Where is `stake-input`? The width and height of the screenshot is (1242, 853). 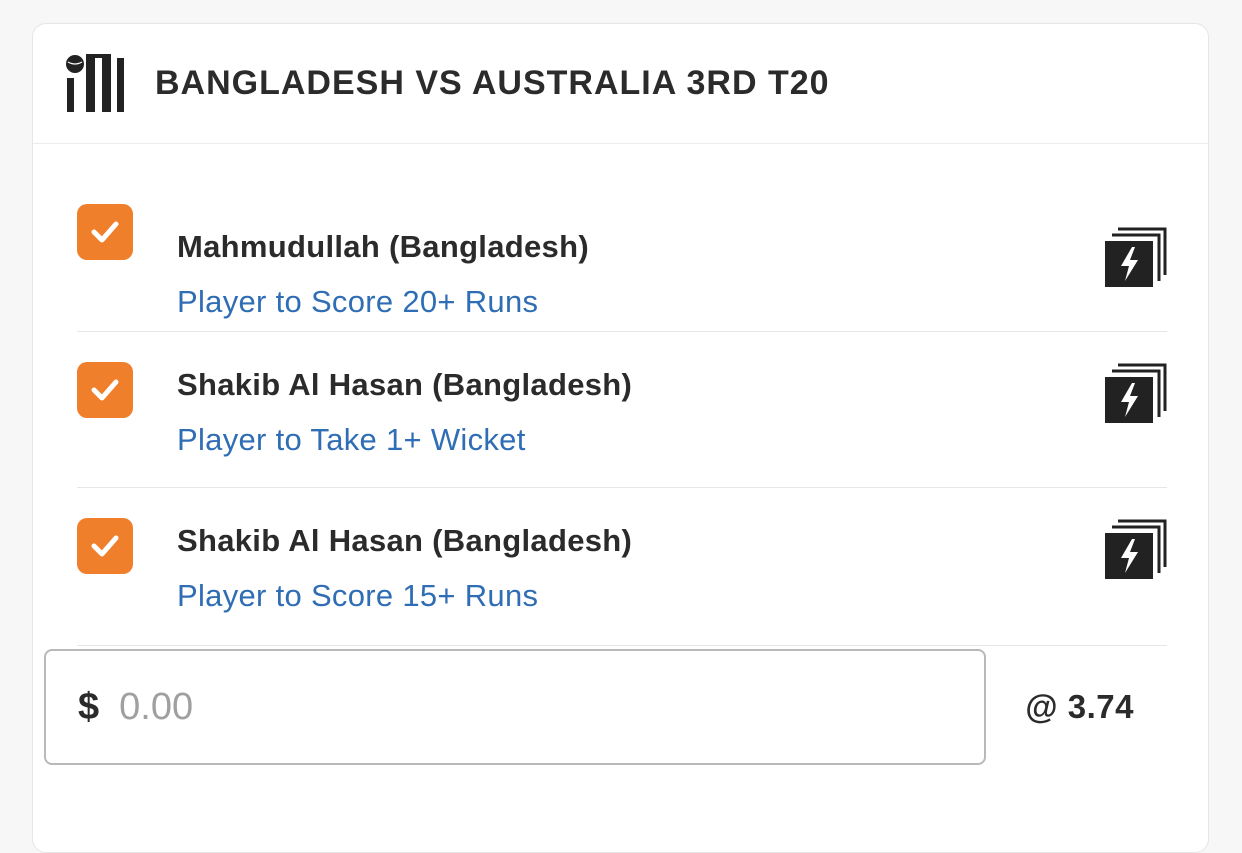 stake-input is located at coordinates (469, 707).